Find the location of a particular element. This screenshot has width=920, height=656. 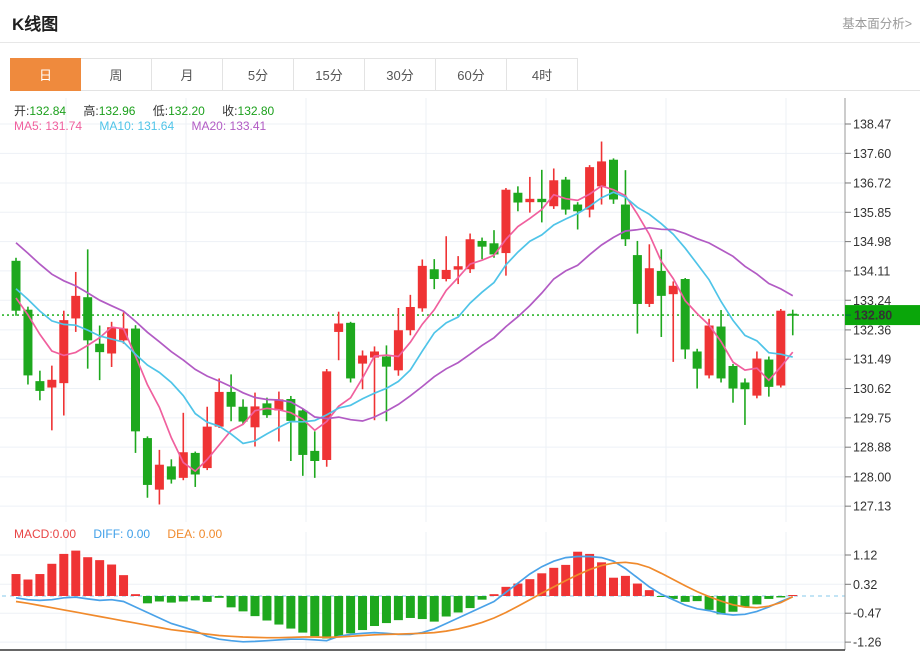

axis-tick-label: 1.12 is located at coordinates (865, 556).